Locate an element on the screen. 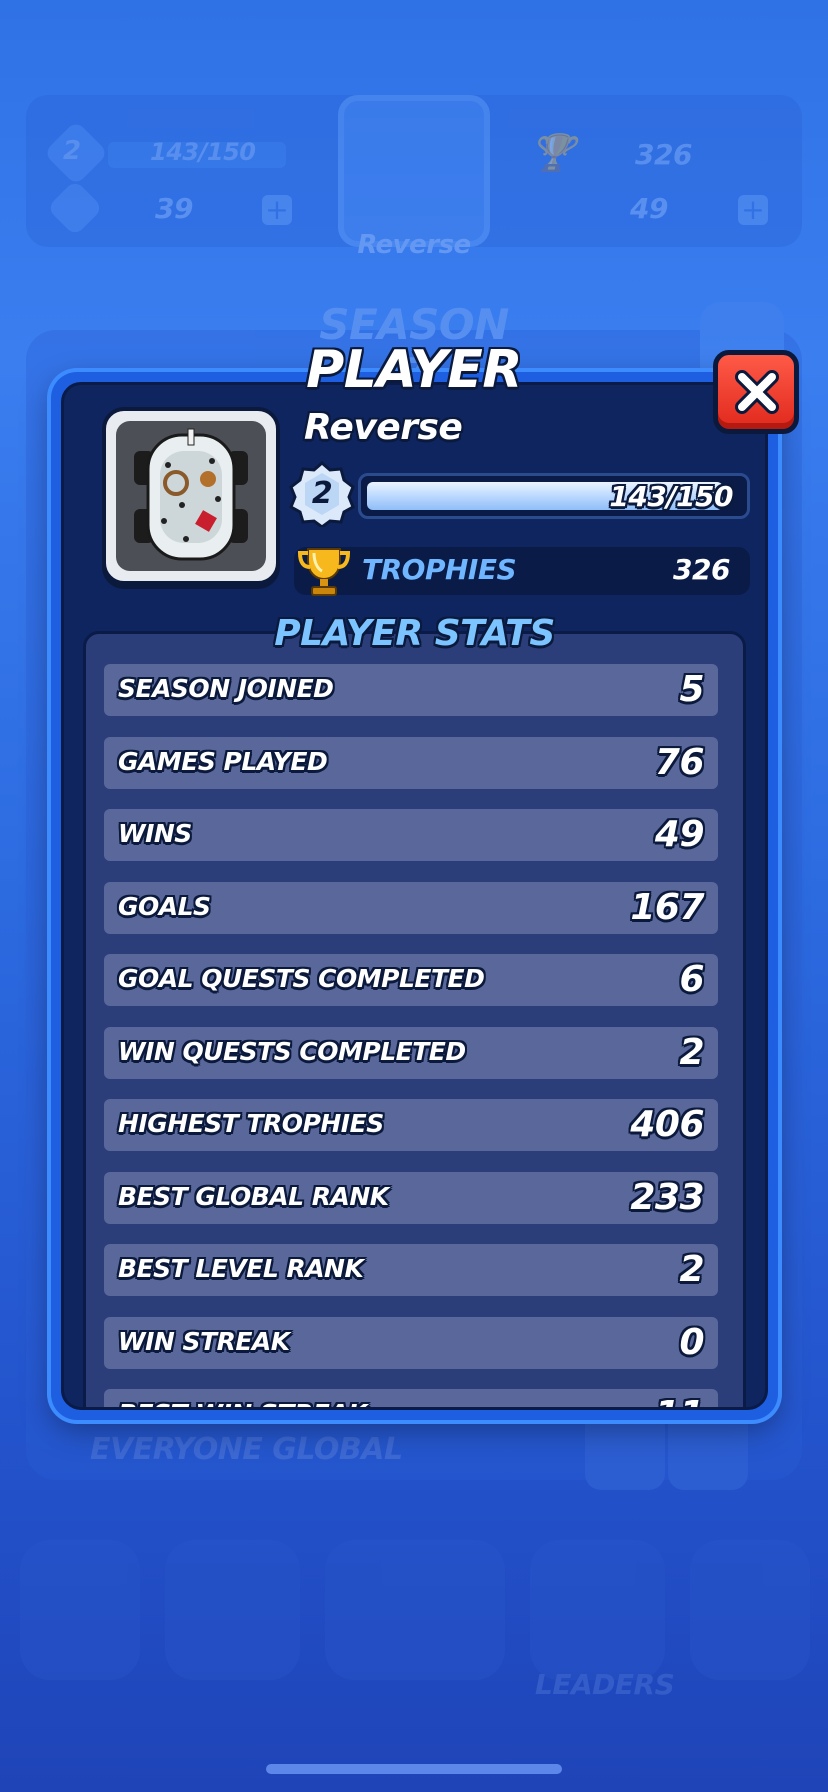 The height and width of the screenshot is (1792, 828). close-icon is located at coordinates (757, 392).